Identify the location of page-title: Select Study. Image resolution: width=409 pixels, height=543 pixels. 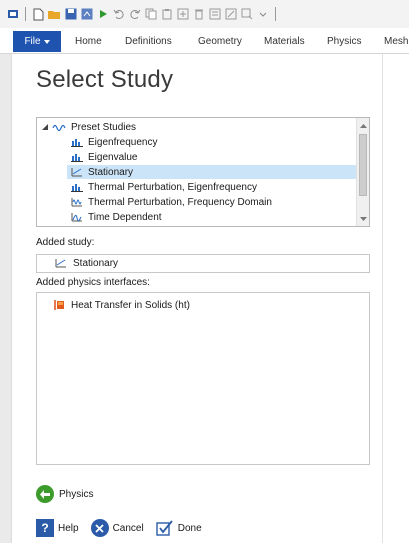
(105, 79).